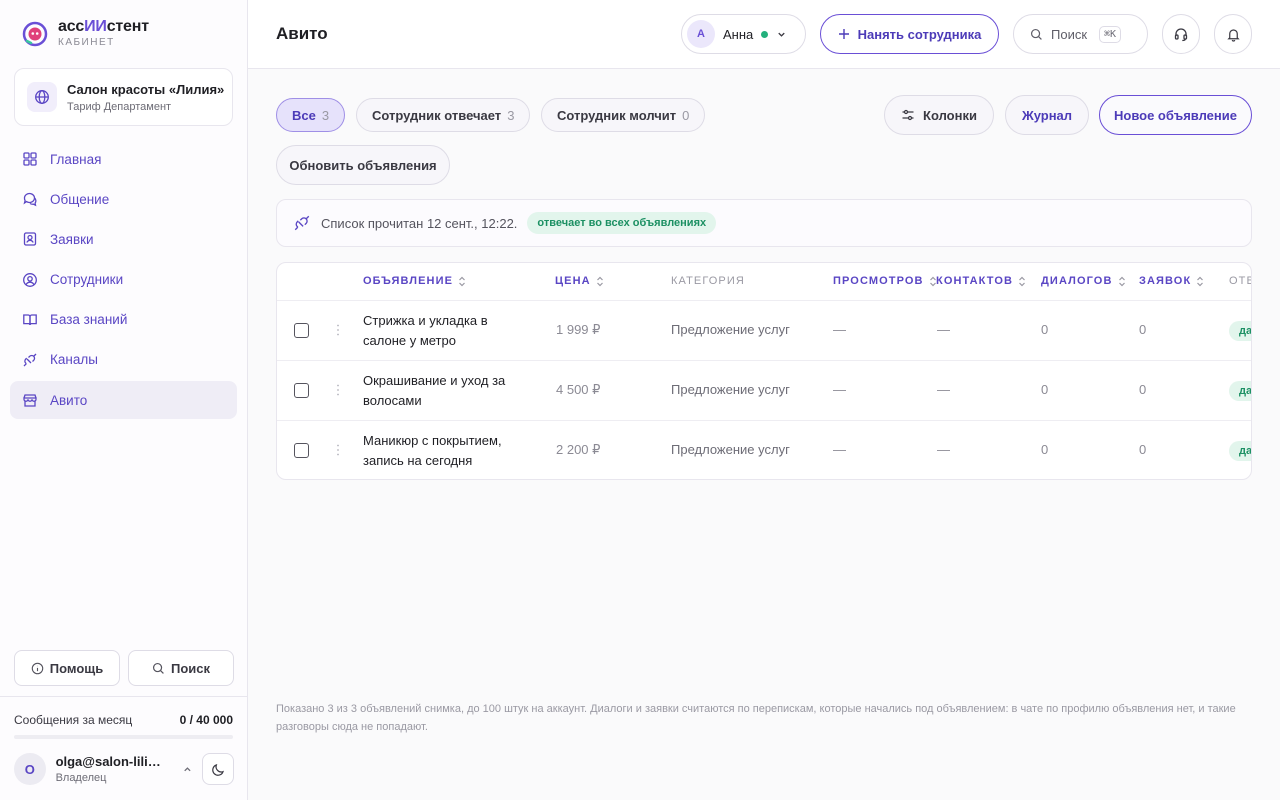 The image size is (1280, 800). What do you see at coordinates (701, 34) in the screenshot?
I see `employee-avatar: А` at bounding box center [701, 34].